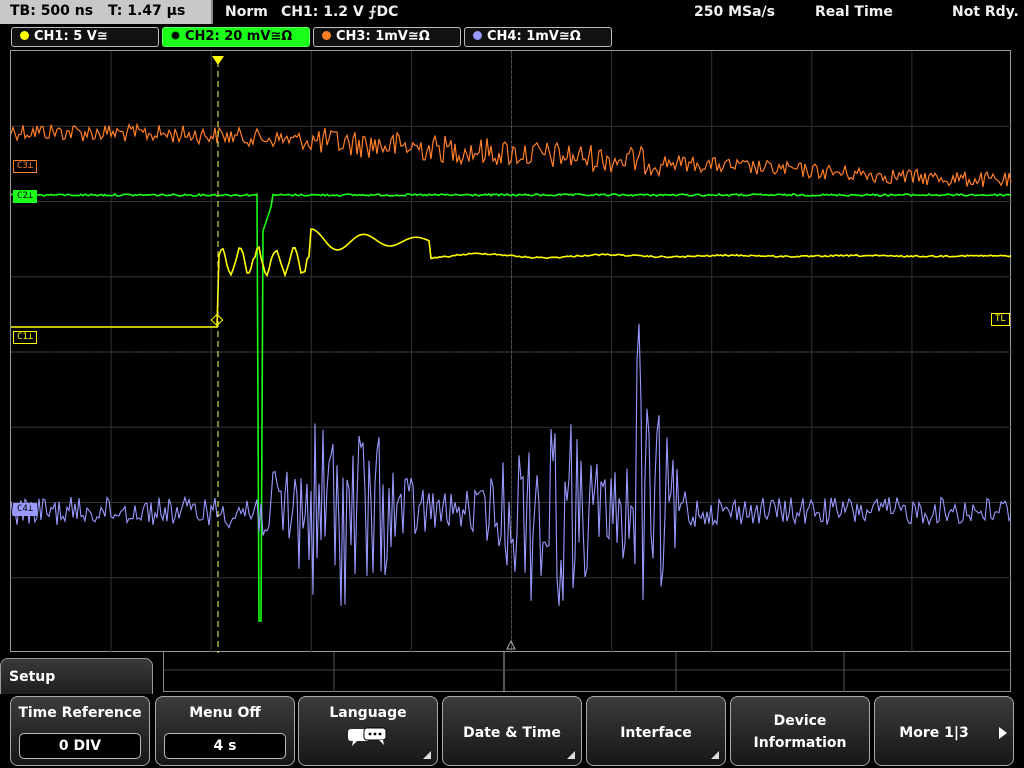 The height and width of the screenshot is (768, 1024). Describe the element at coordinates (25, 337) in the screenshot. I see `ch1-level-marker: C1⊥` at that location.